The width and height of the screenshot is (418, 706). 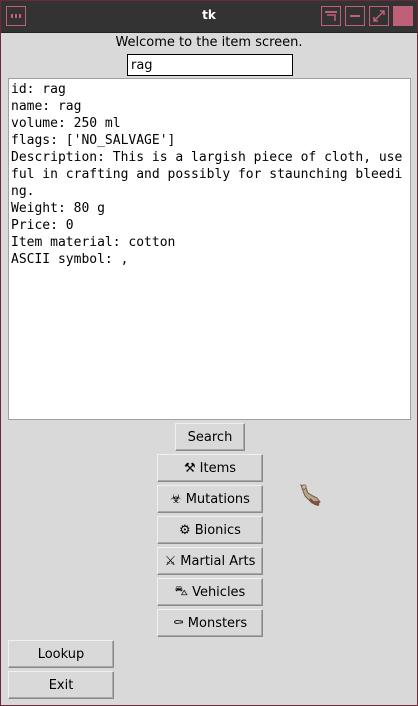 I want to click on martial-arts-button: ⚔ Martial Arts, so click(x=210, y=561).